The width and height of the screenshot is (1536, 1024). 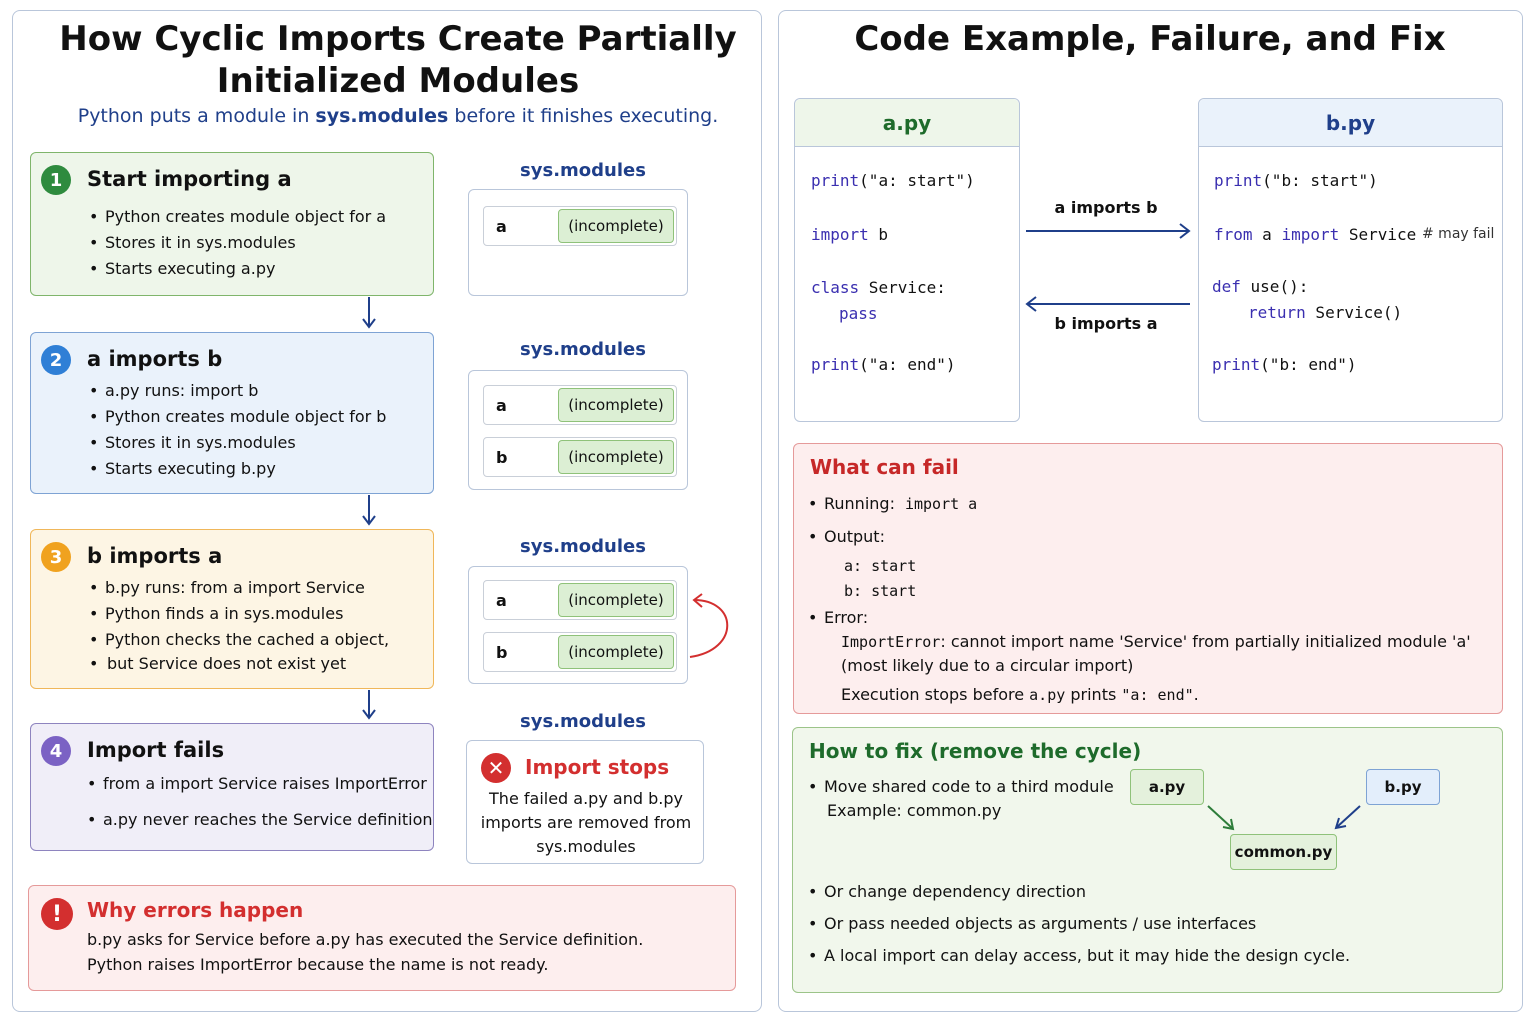 I want to click on fix-example: Example: common.py, so click(x=914, y=810).